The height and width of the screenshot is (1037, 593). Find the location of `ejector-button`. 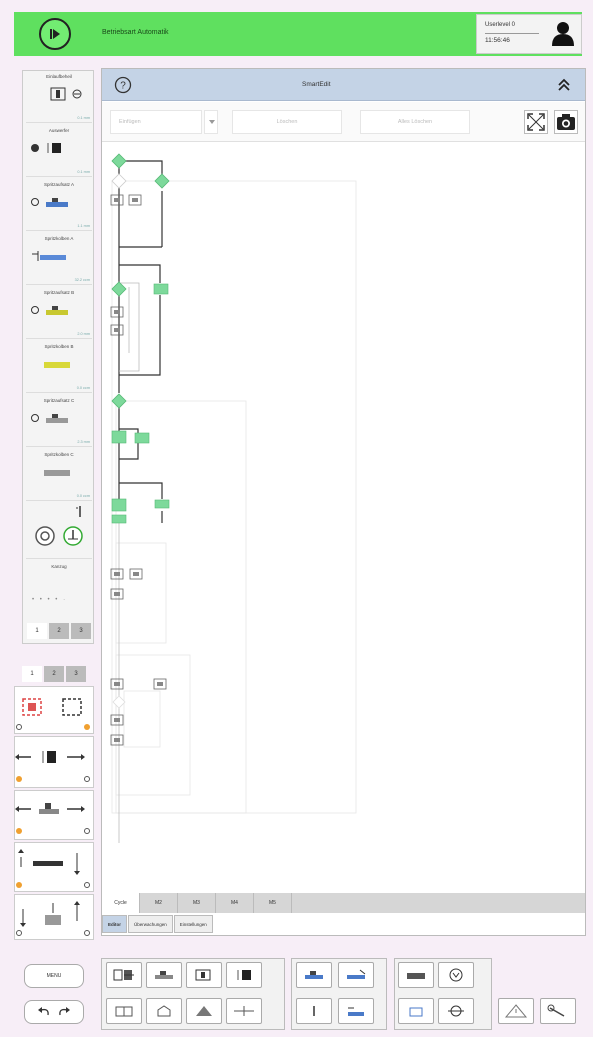

ejector-button is located at coordinates (244, 975).